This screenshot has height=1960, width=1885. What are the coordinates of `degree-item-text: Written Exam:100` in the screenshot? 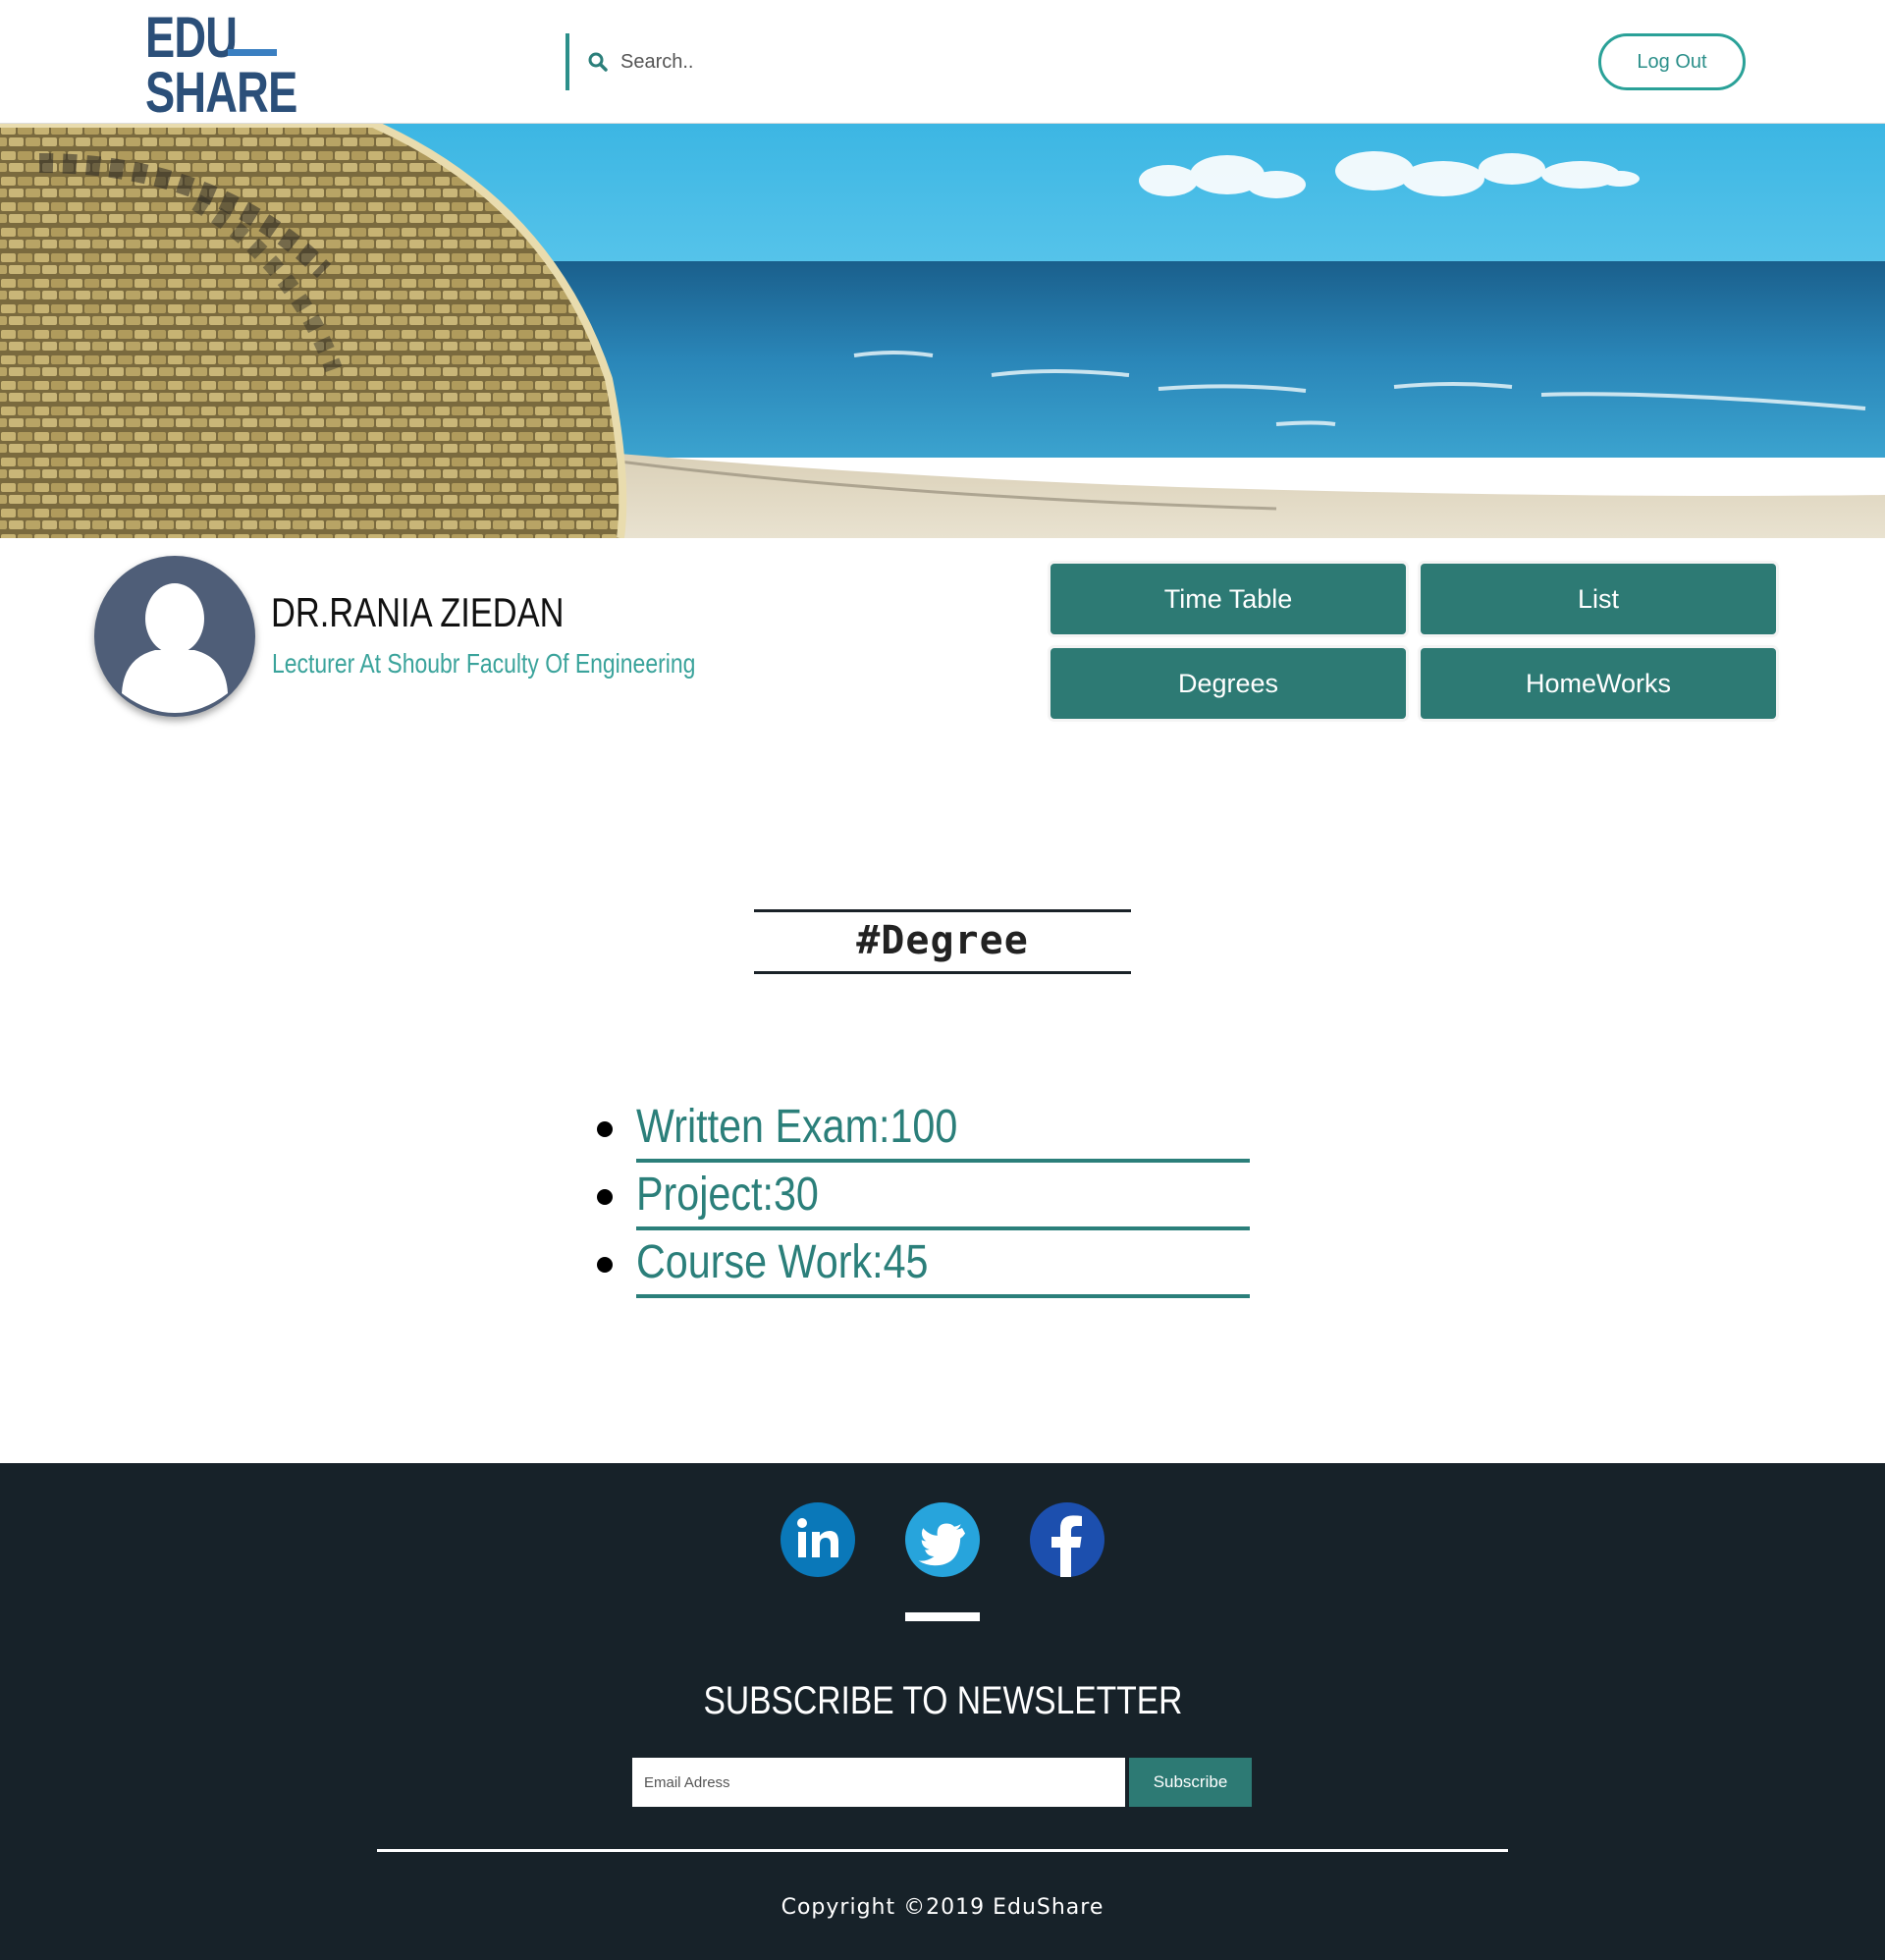 It's located at (797, 1127).